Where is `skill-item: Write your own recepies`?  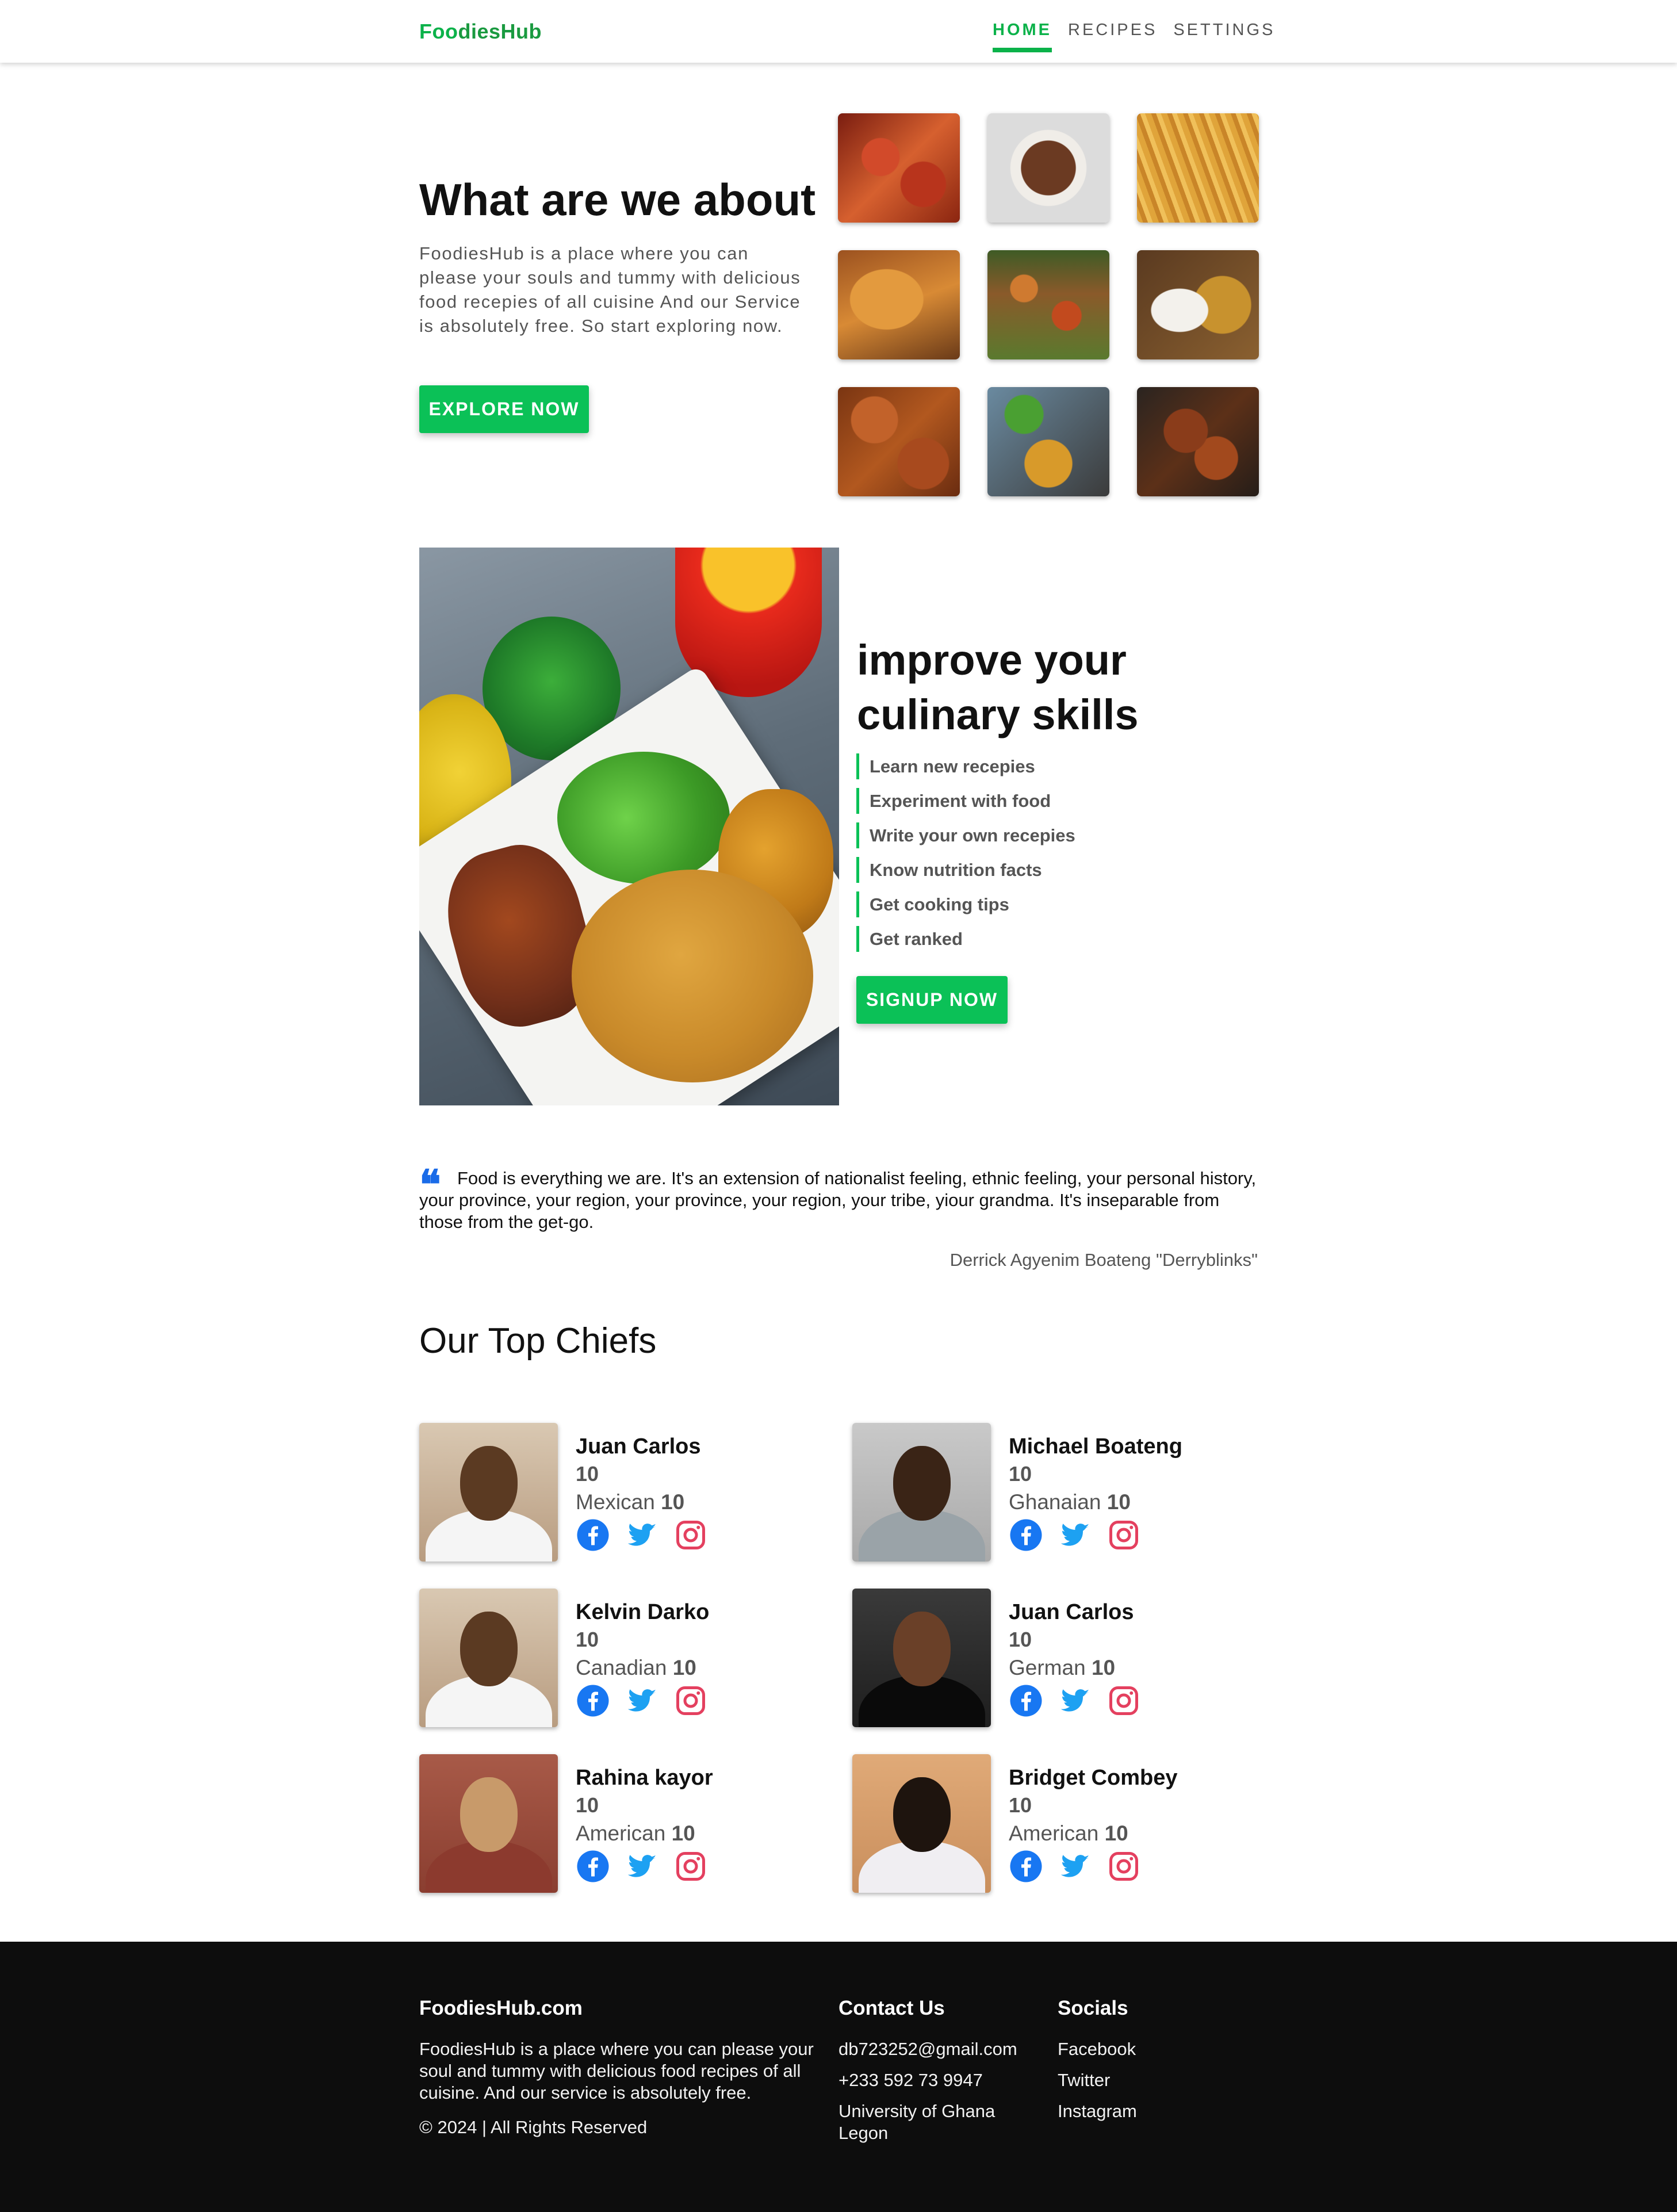
skill-item: Write your own recepies is located at coordinates (1000, 835).